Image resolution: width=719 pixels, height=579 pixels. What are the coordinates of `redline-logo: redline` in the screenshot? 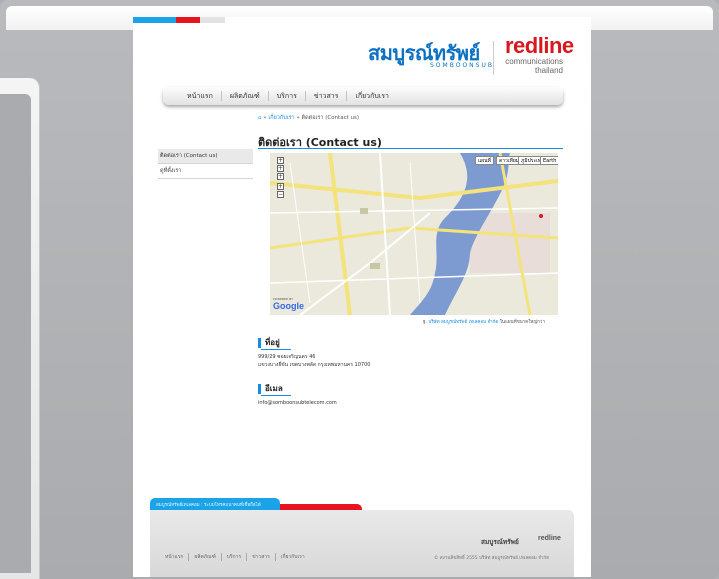 It's located at (539, 46).